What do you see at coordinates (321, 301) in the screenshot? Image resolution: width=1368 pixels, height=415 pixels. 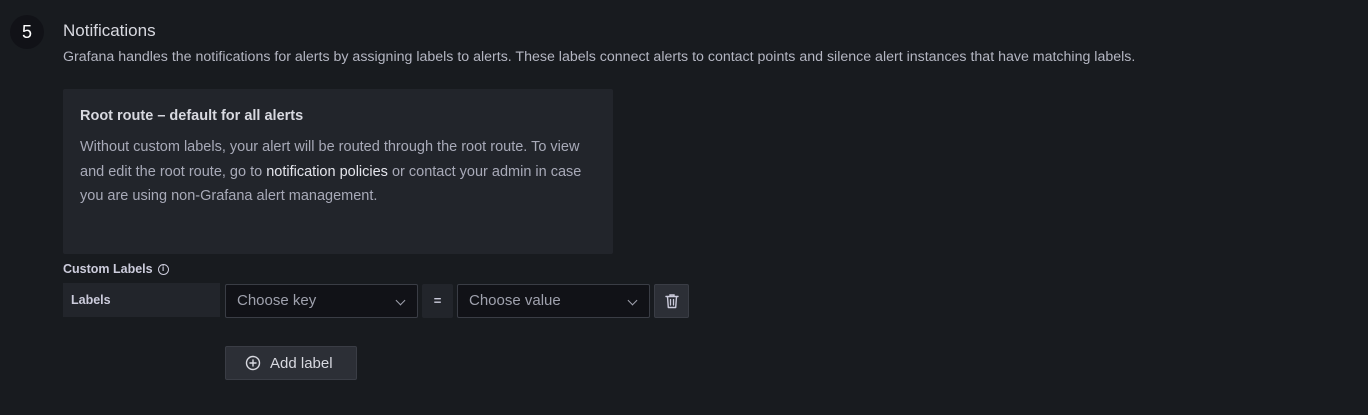 I see `label-key-select: Choose key` at bounding box center [321, 301].